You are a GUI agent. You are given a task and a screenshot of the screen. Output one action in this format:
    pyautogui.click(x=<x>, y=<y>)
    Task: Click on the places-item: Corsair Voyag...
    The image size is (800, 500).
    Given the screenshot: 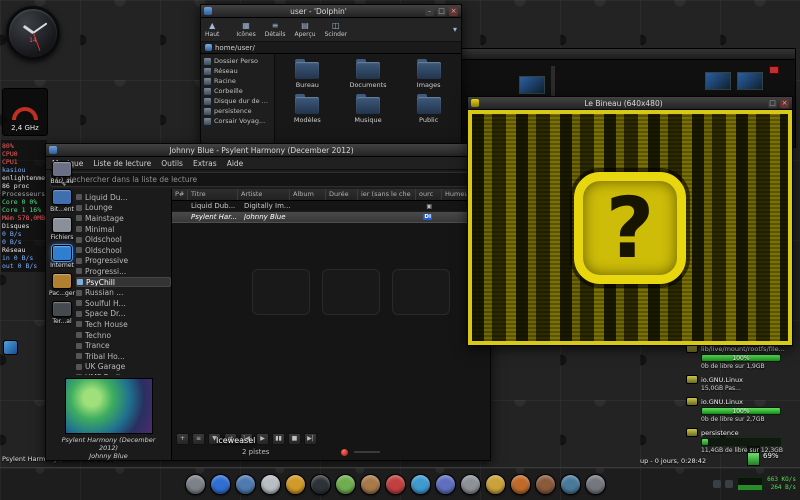 What is the action you would take?
    pyautogui.click(x=237, y=121)
    